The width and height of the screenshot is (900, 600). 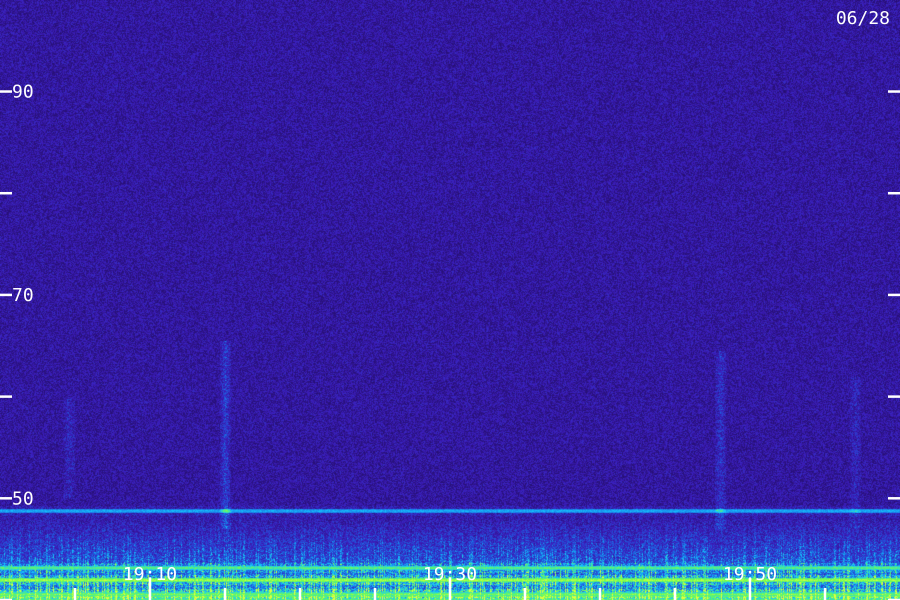 What do you see at coordinates (23, 295) in the screenshot?
I see `y-tick-label: 70` at bounding box center [23, 295].